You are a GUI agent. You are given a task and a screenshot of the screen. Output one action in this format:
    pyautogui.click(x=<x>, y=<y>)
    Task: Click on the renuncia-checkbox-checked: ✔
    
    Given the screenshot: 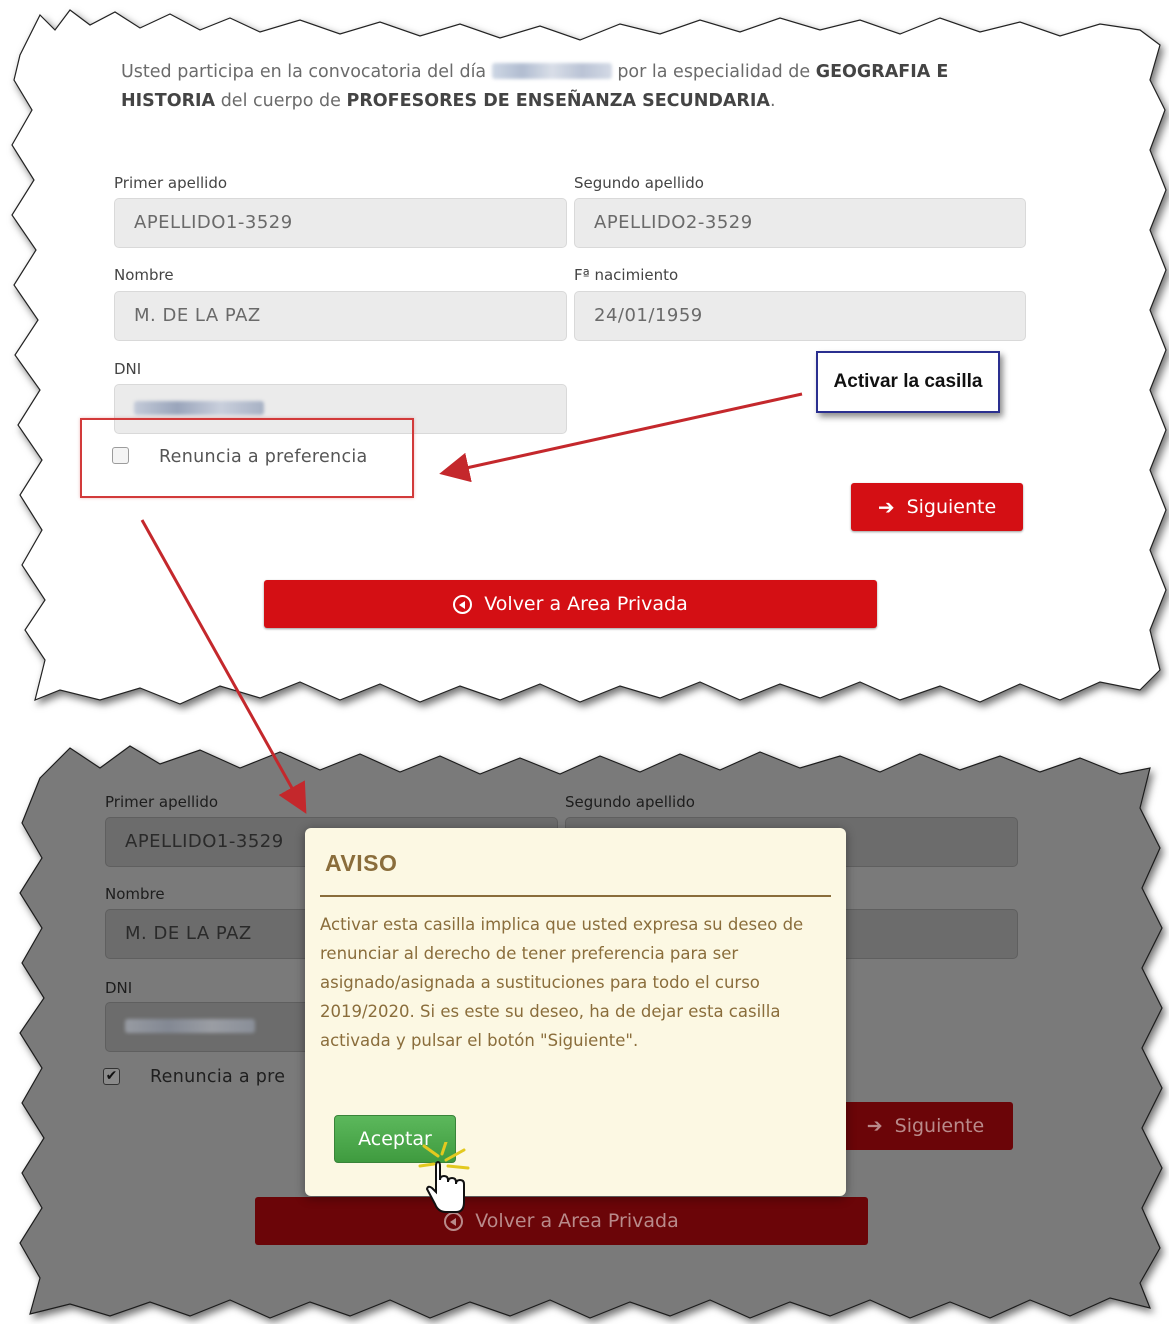 What is the action you would take?
    pyautogui.click(x=111, y=1076)
    